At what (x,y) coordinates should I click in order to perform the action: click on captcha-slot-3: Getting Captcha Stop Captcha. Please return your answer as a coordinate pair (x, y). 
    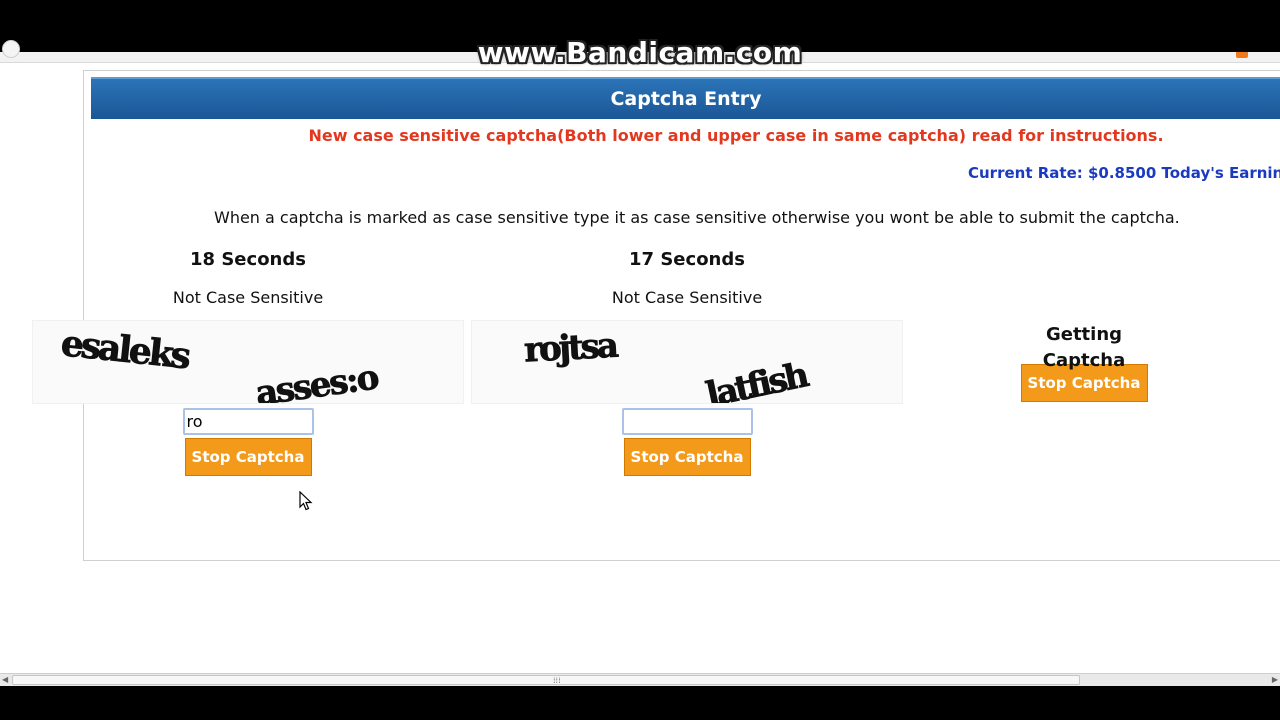
    Looking at the image, I should click on (1084, 362).